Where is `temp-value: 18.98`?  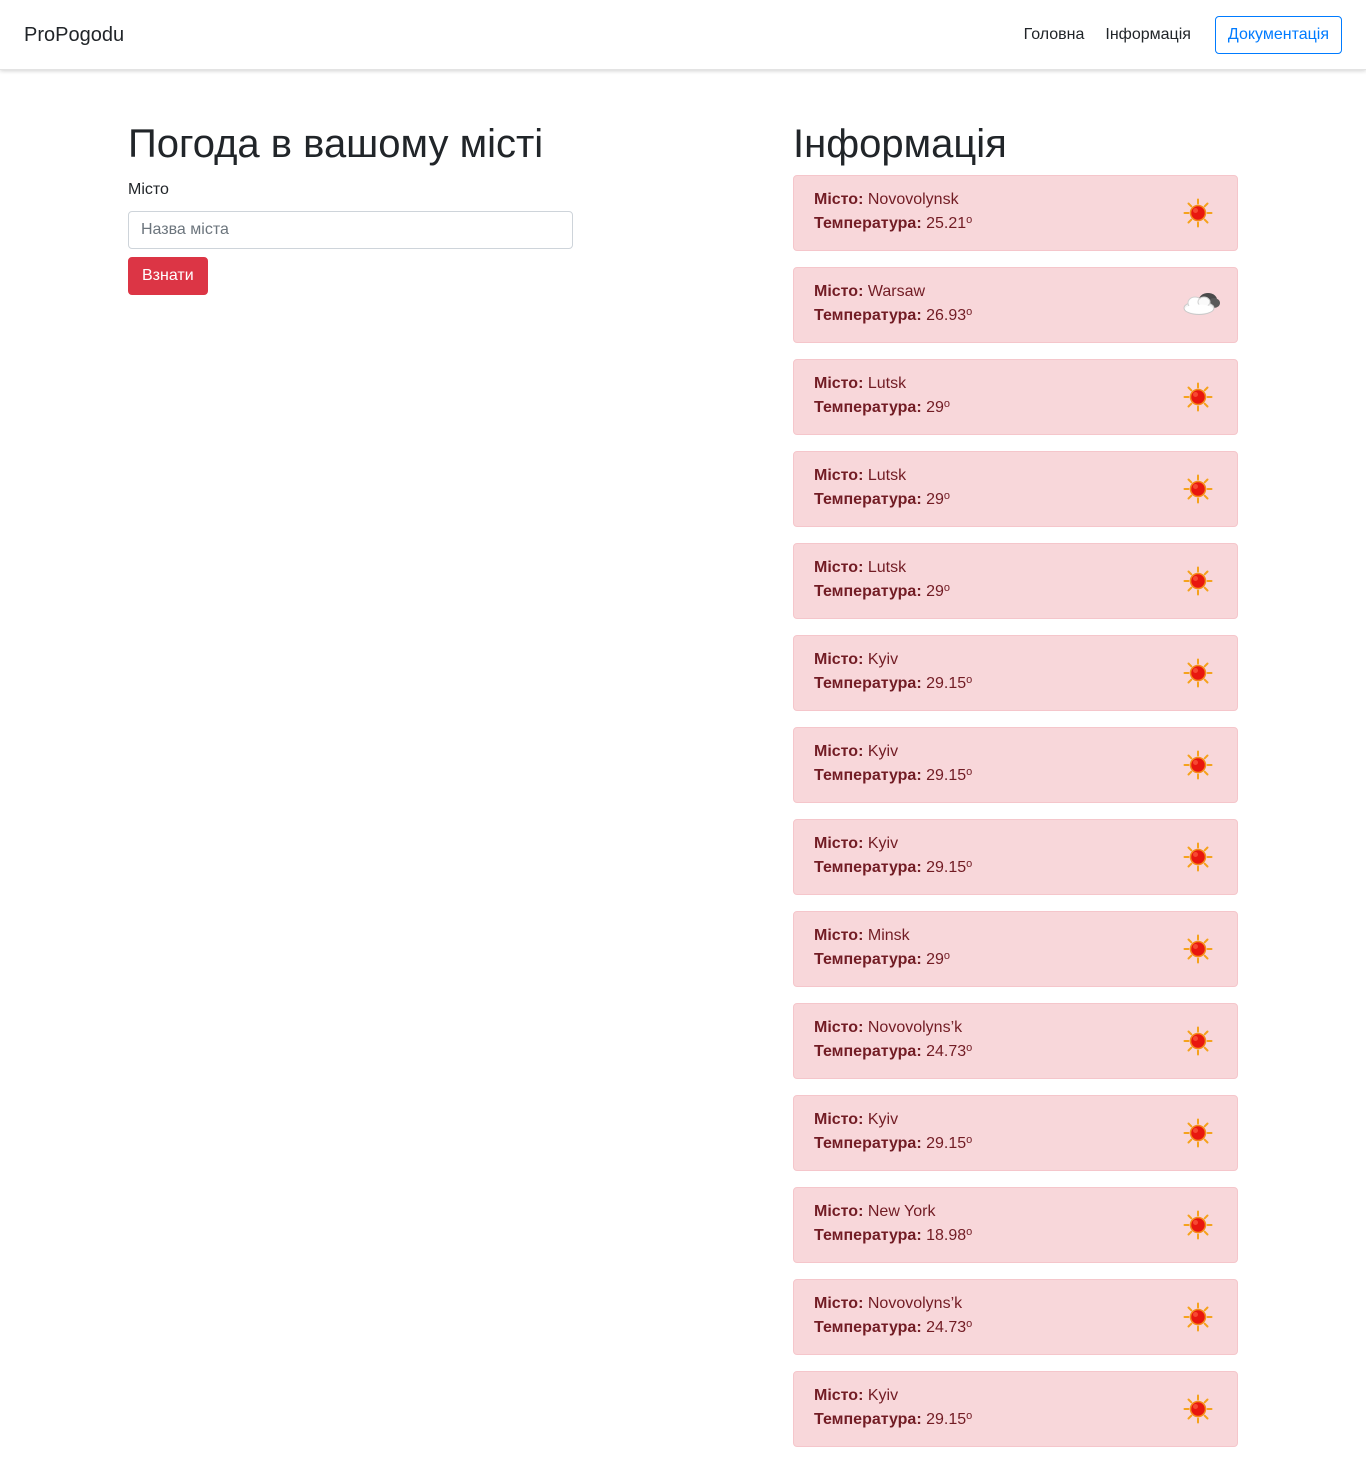
temp-value: 18.98 is located at coordinates (946, 1235).